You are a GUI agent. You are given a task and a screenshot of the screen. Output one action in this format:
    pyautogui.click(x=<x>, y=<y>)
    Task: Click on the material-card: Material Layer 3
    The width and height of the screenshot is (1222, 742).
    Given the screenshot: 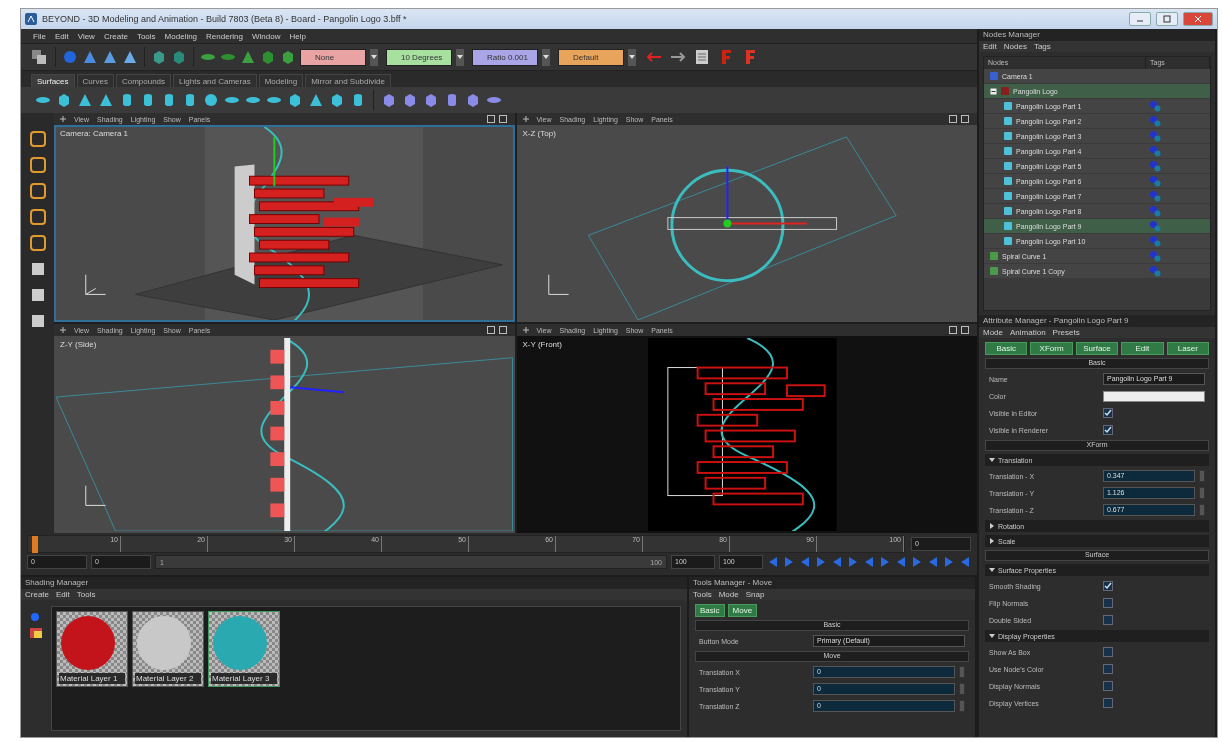 What is the action you would take?
    pyautogui.click(x=244, y=649)
    